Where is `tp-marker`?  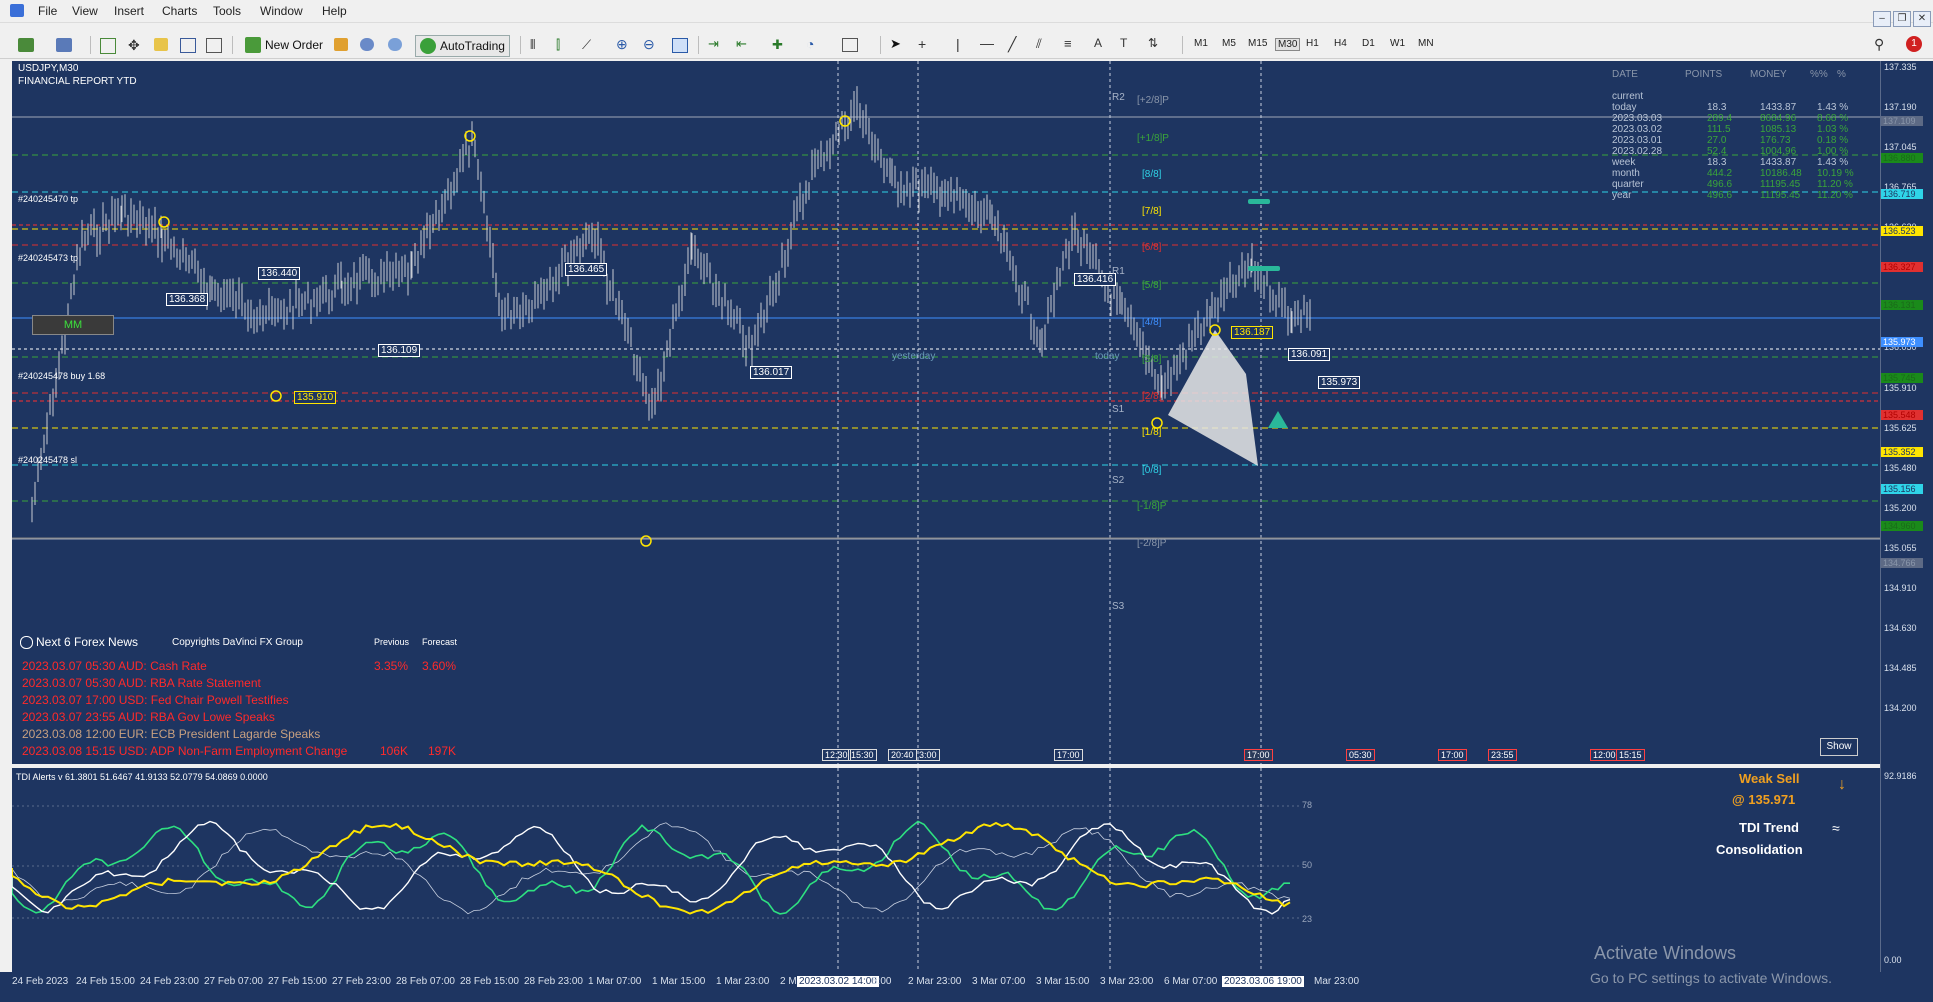
tp-marker is located at coordinates (1259, 201).